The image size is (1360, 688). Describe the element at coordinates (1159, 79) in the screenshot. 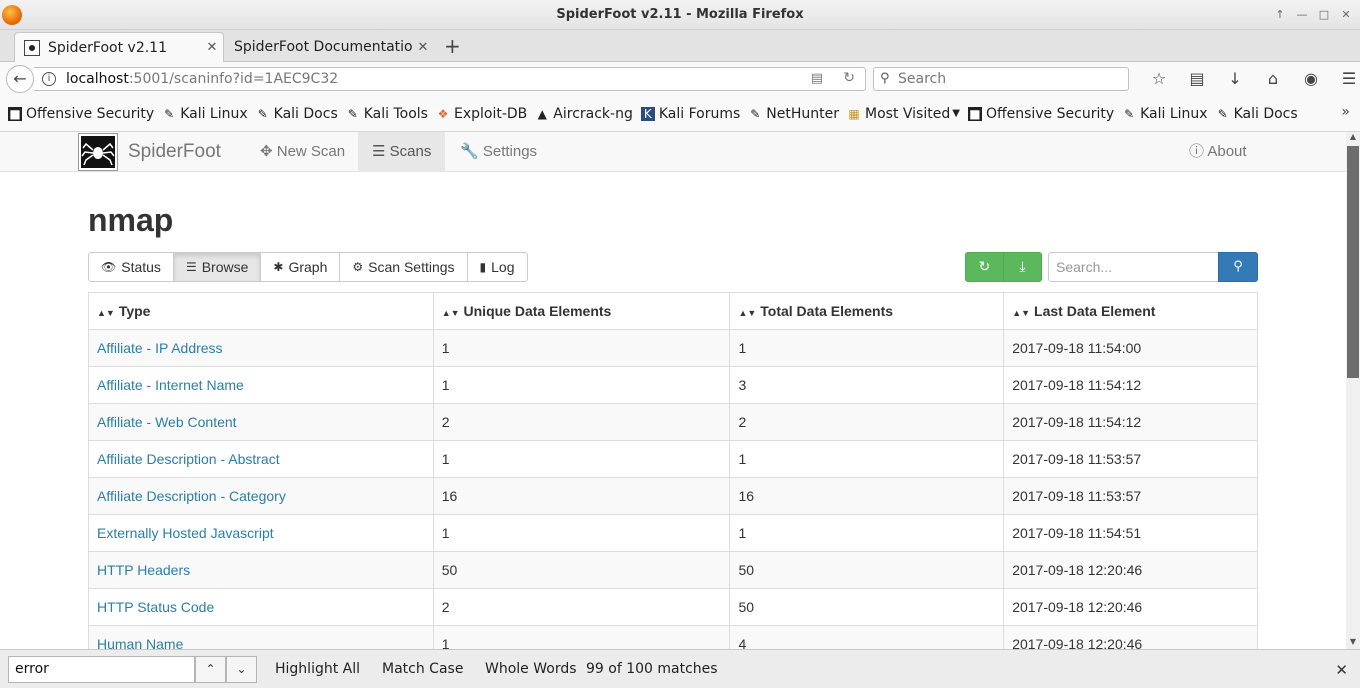

I see `bookmark-star-icon: ☆` at that location.